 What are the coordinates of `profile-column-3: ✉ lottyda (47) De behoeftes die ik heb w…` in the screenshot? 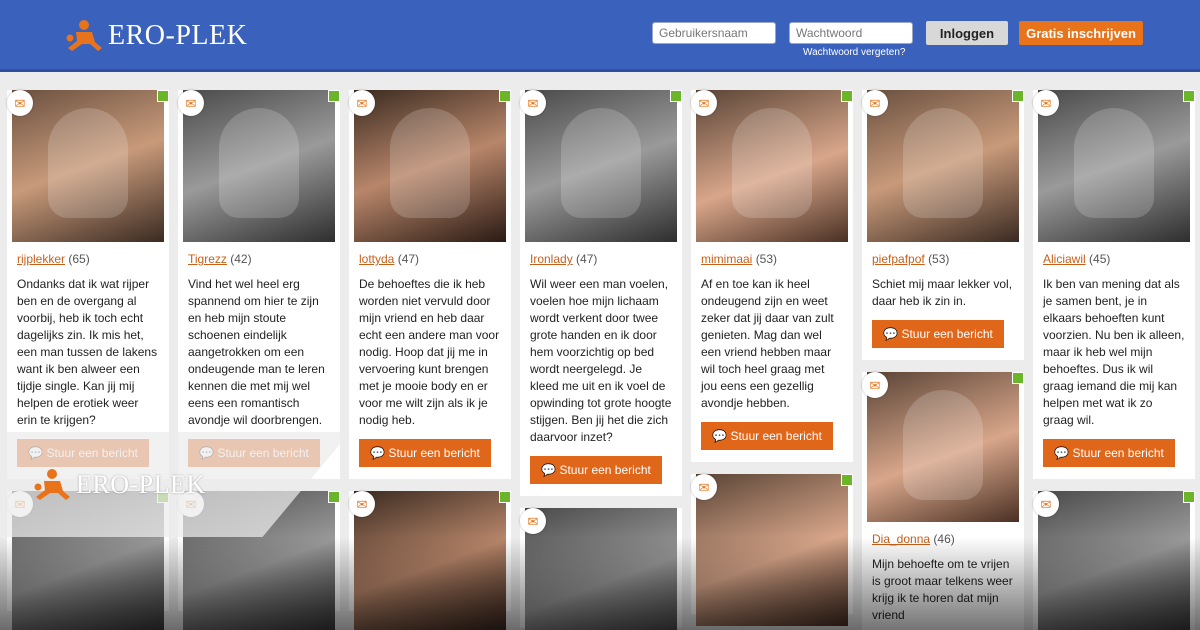 It's located at (430, 356).